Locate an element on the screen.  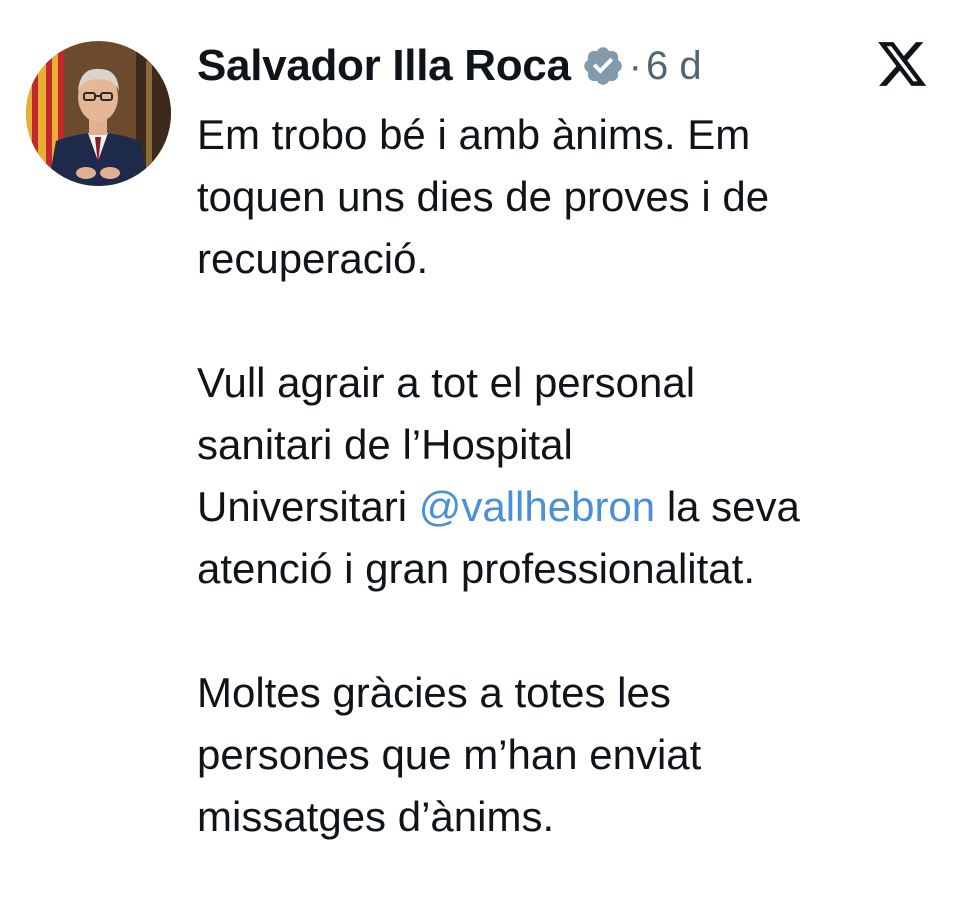
author-name: Salvador Illa Roca is located at coordinates (384, 66).